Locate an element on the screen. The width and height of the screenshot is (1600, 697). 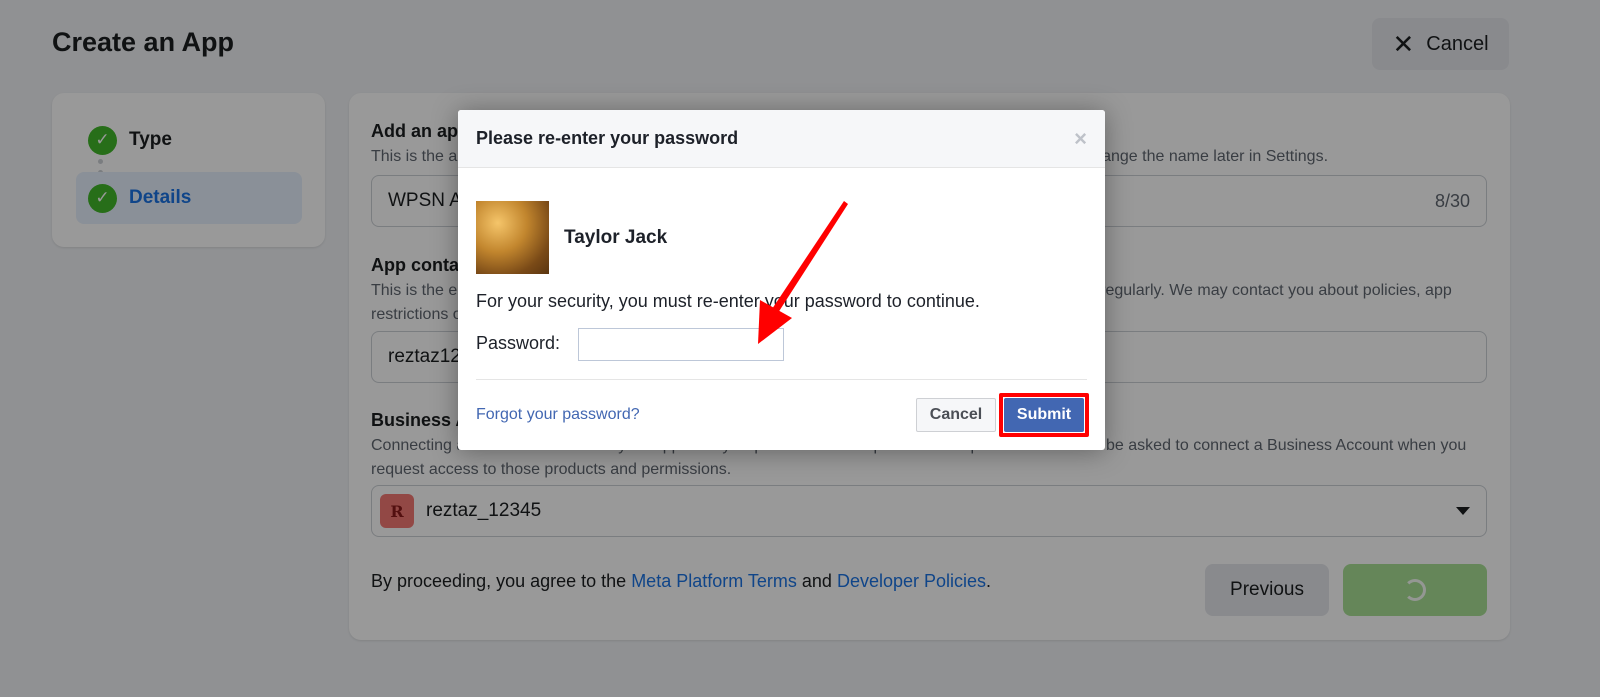
close-icon: × is located at coordinates (1080, 139).